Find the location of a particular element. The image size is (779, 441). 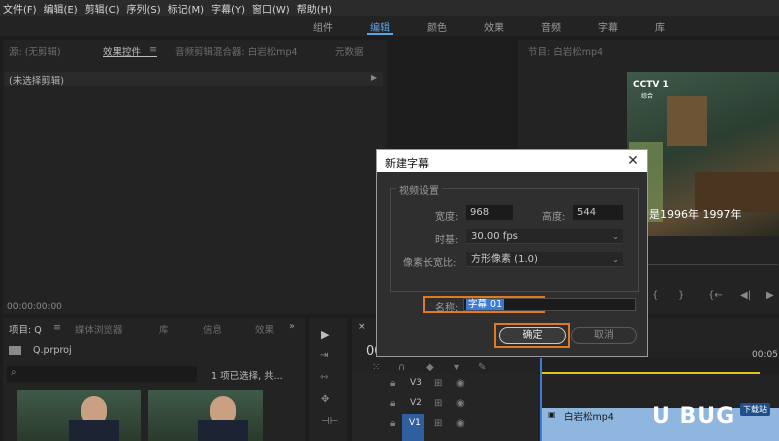

timebase-select: 30.00 fps ⌄ is located at coordinates (544, 236).